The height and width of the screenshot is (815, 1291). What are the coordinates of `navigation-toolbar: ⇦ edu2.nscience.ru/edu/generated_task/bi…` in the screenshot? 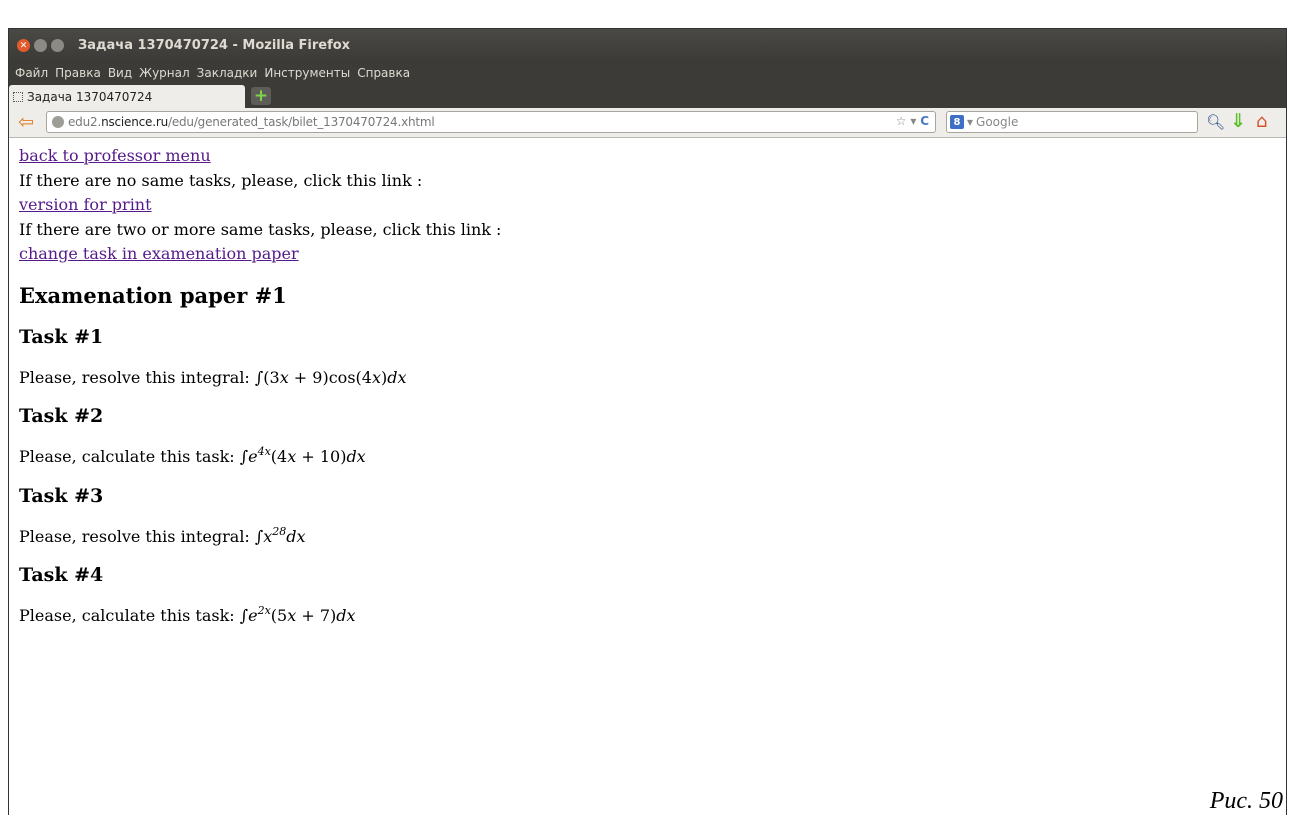 It's located at (647, 123).